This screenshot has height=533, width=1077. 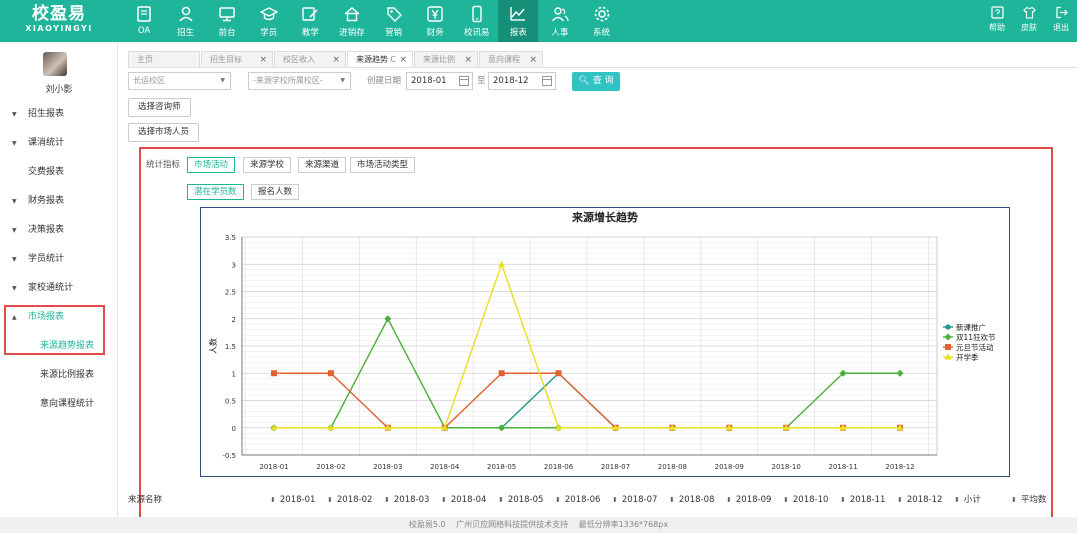 I want to click on search-button: 🔍︎ 查 询, so click(x=596, y=81).